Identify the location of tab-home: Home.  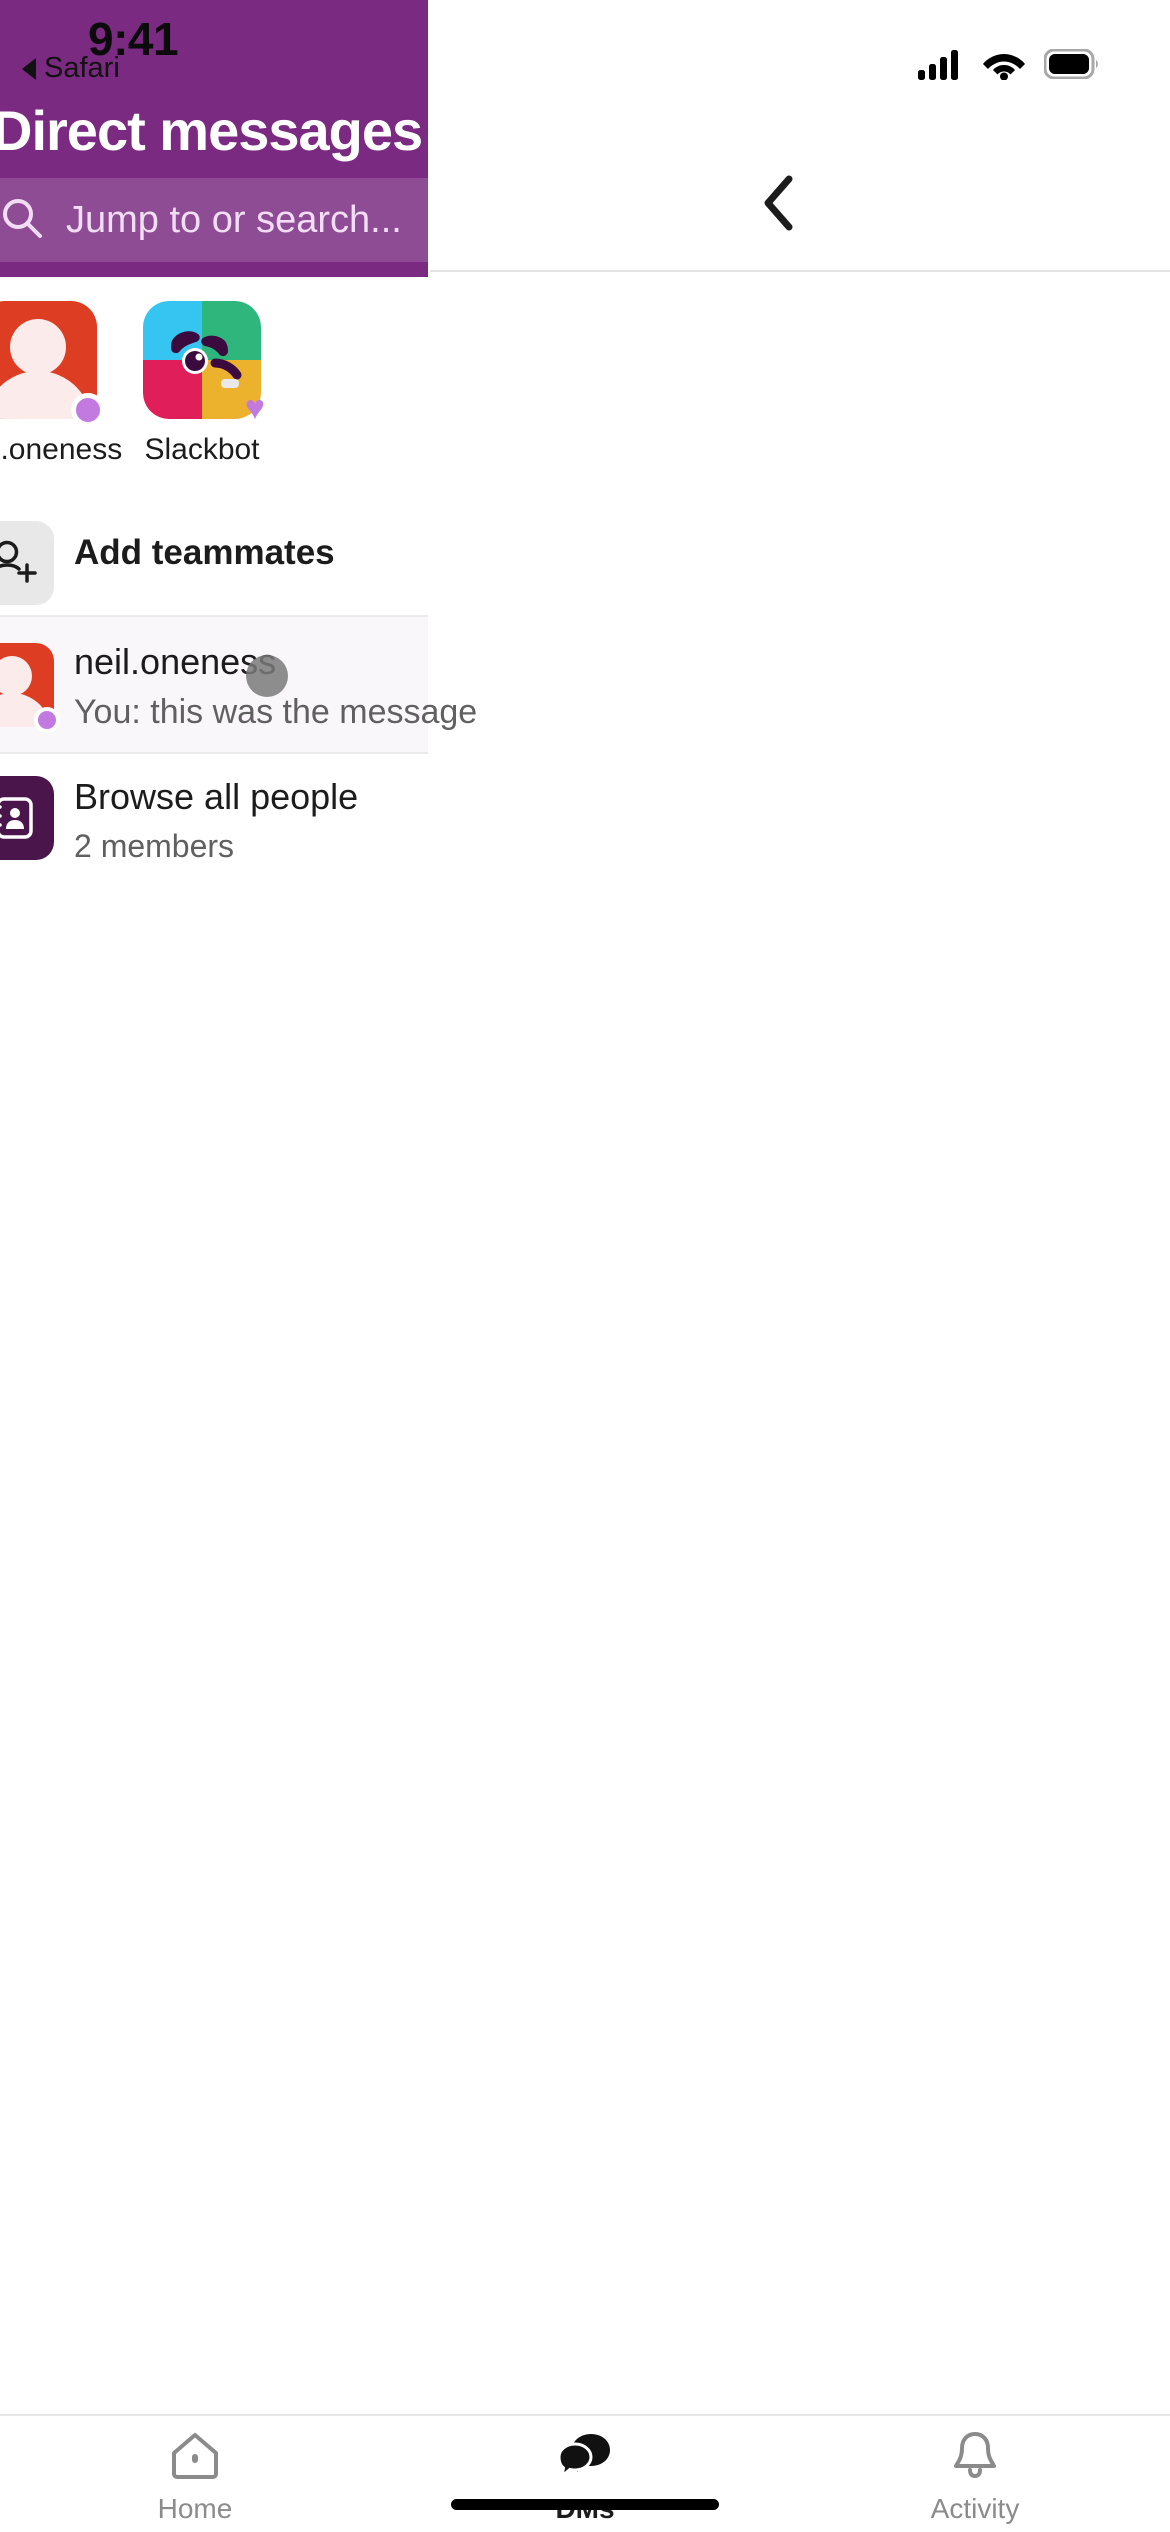
(195, 2477).